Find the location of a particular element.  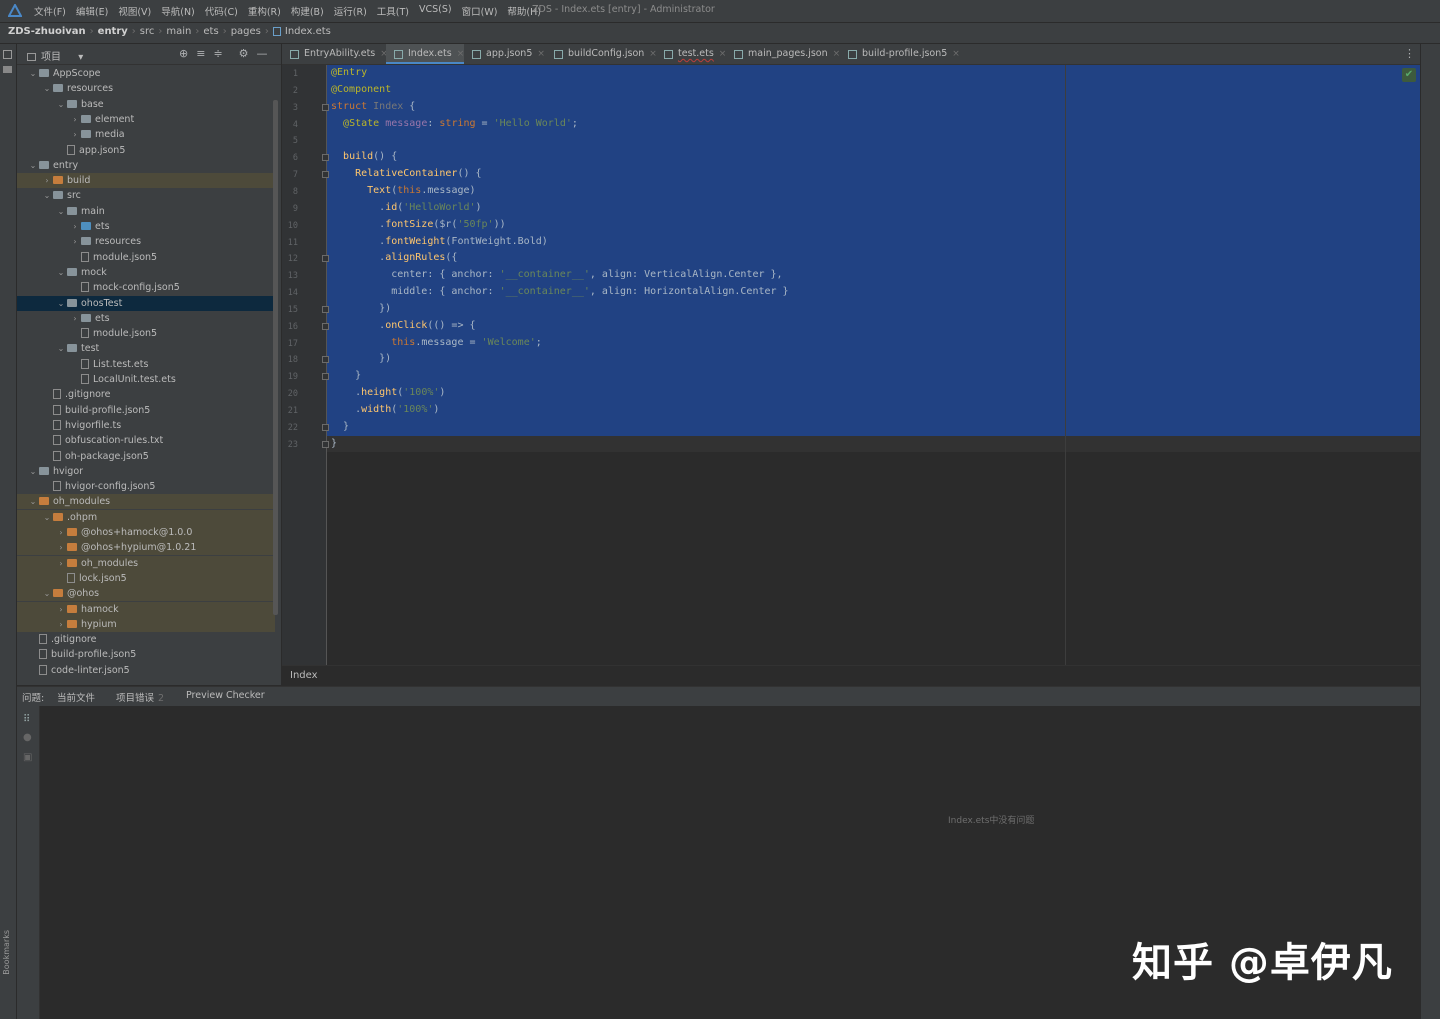

inspection-ok-icon: ✔ is located at coordinates (1409, 75).